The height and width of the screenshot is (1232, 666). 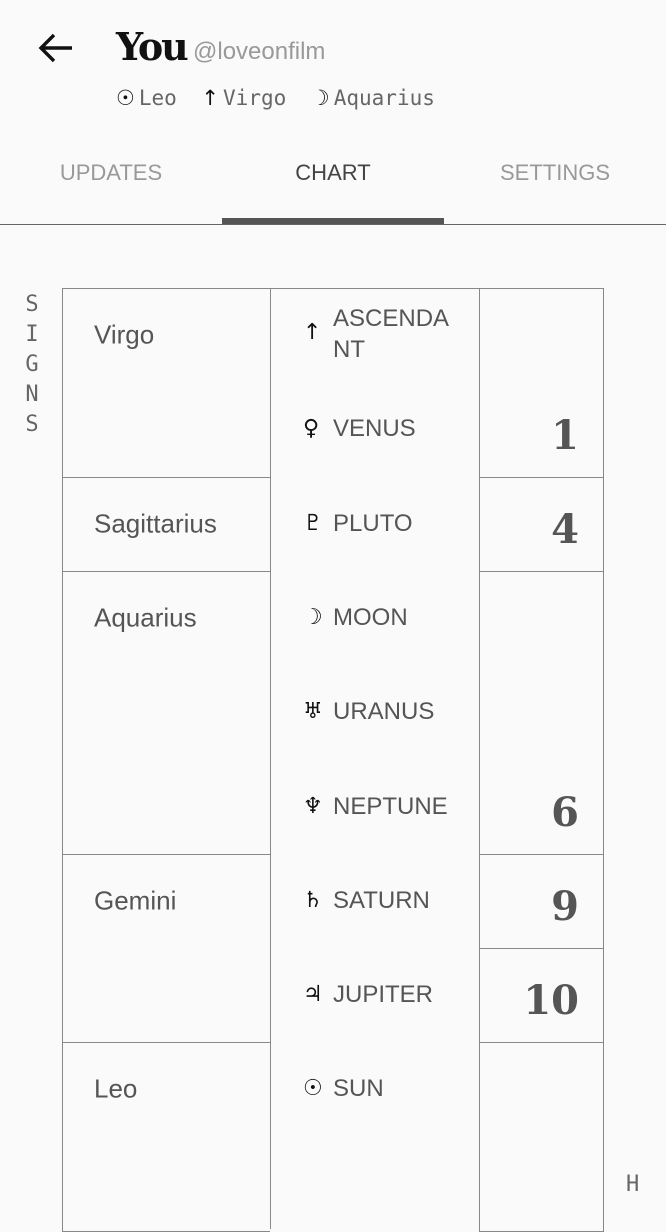 What do you see at coordinates (551, 1001) in the screenshot?
I see `house-number: 10` at bounding box center [551, 1001].